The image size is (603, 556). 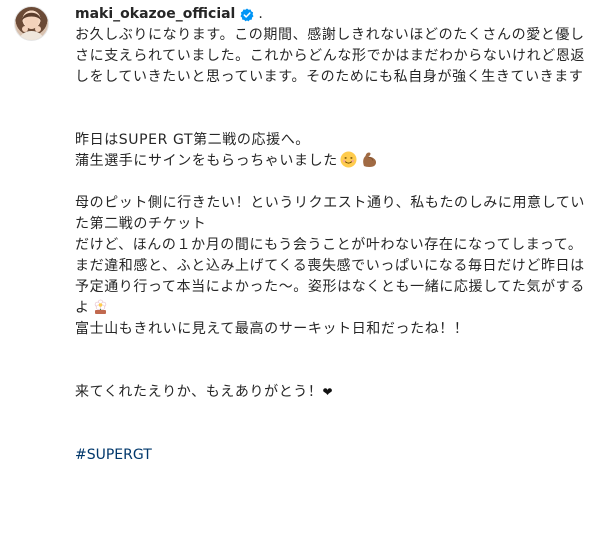 I want to click on caption-text: 蒲生選手にサインをもらっちゃいました, so click(x=206, y=161).